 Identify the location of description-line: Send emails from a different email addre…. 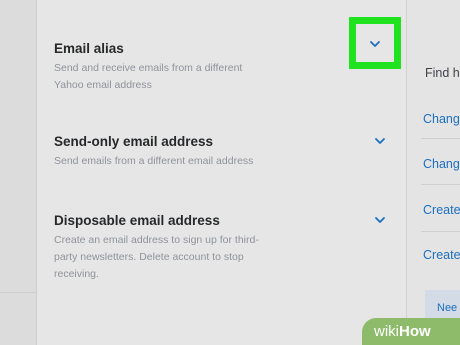
(154, 161).